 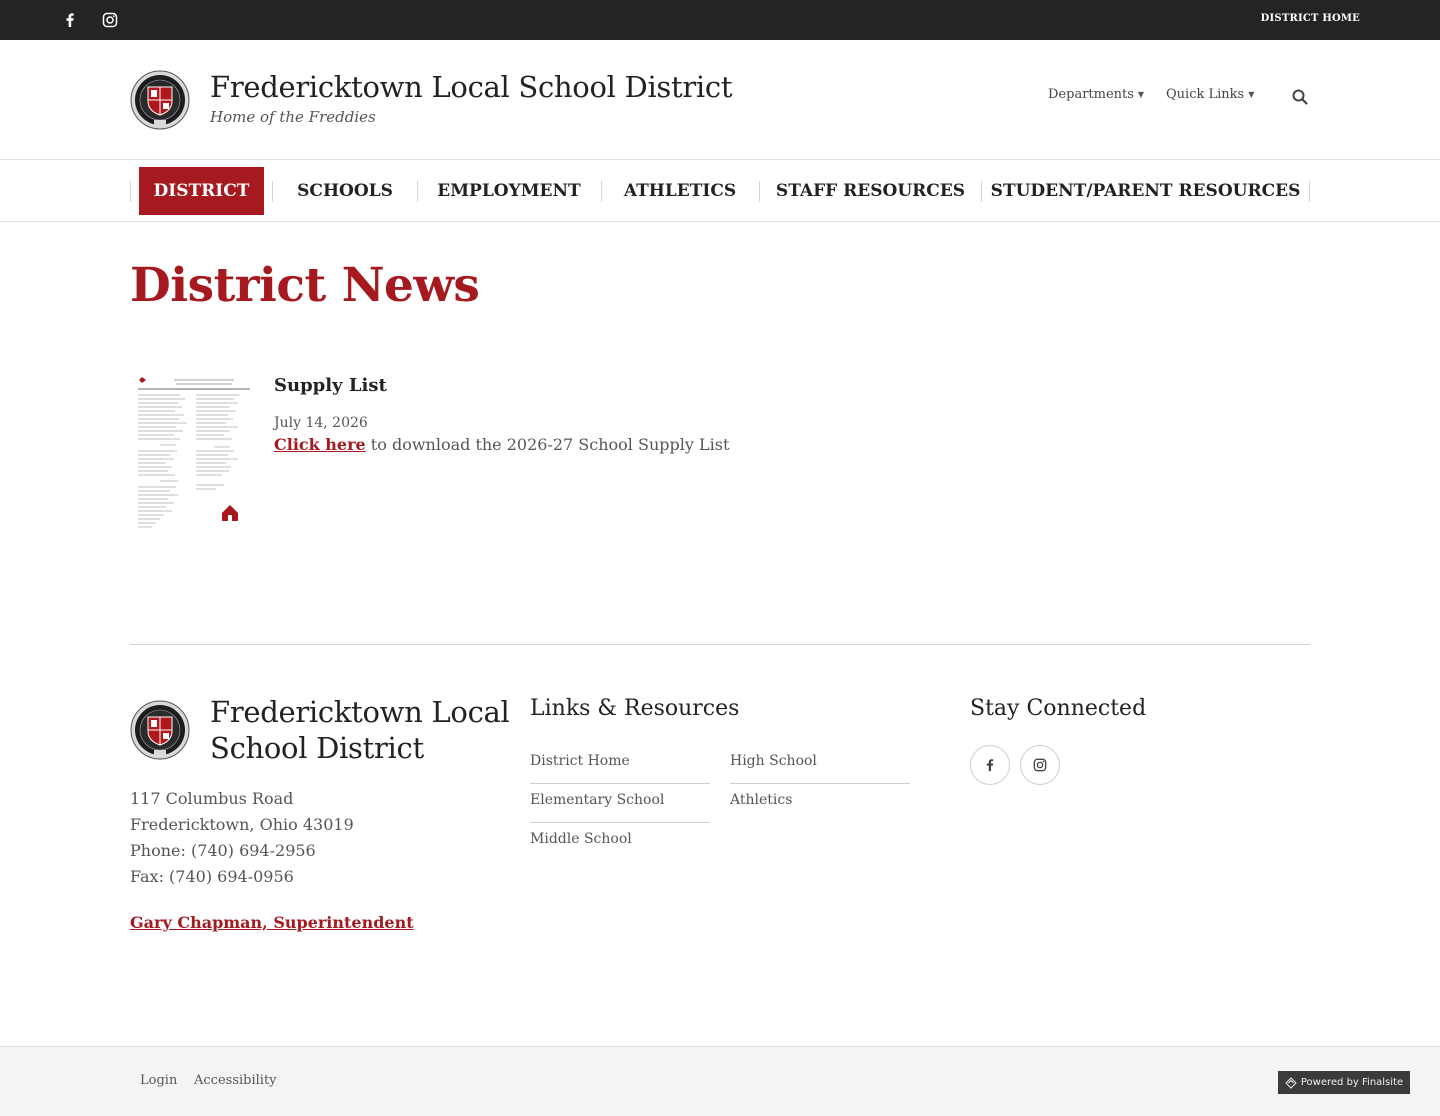 What do you see at coordinates (158, 1080) in the screenshot?
I see `login-link: Login` at bounding box center [158, 1080].